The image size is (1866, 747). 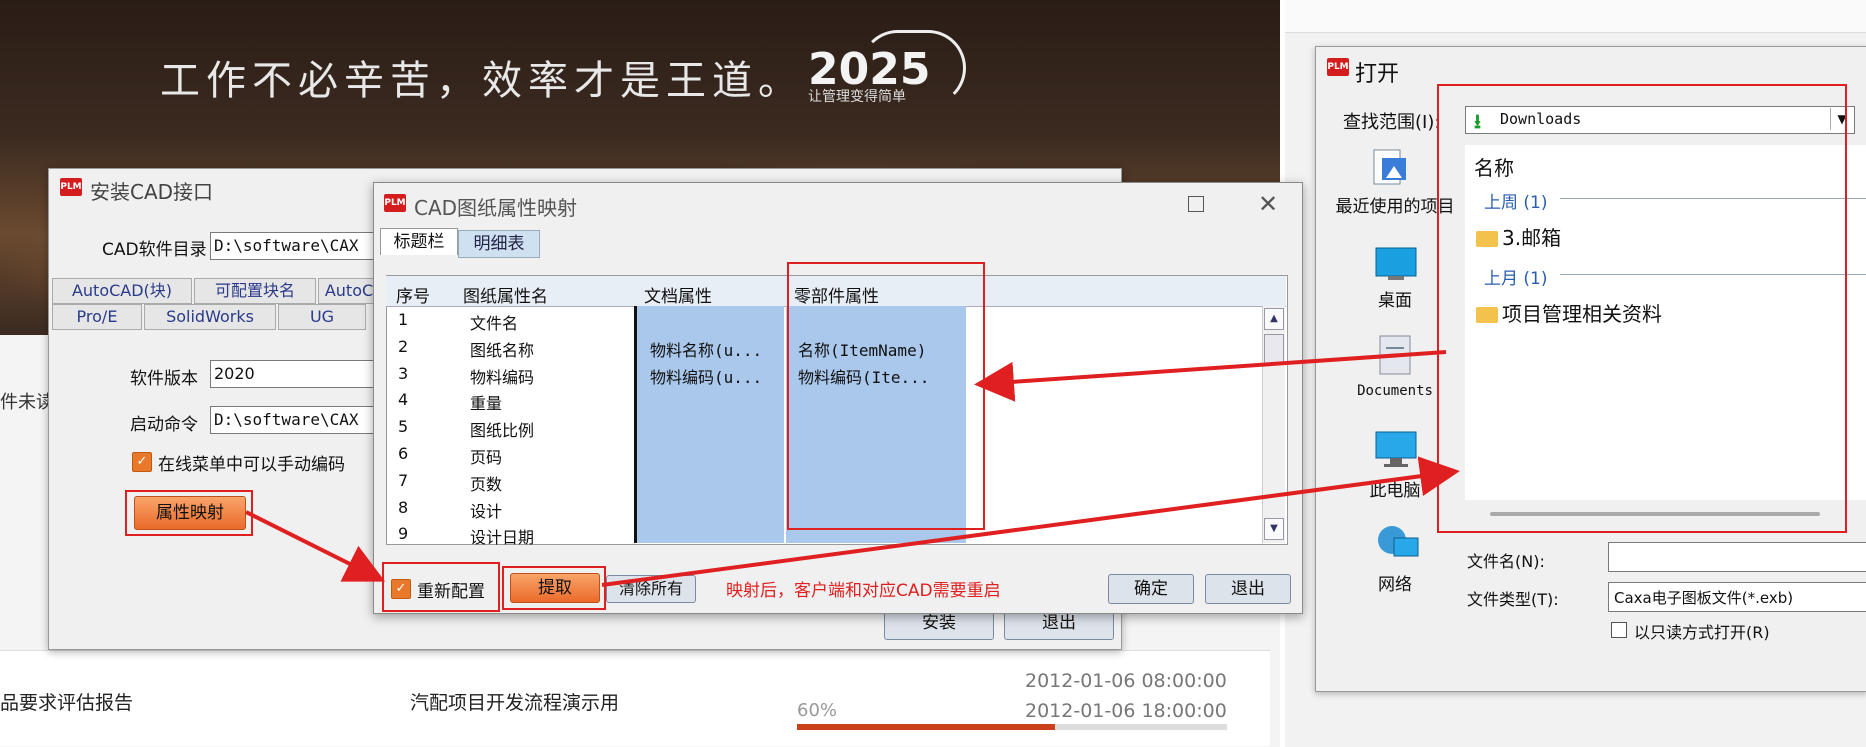 What do you see at coordinates (1268, 204) in the screenshot?
I see `close-icon: ✕` at bounding box center [1268, 204].